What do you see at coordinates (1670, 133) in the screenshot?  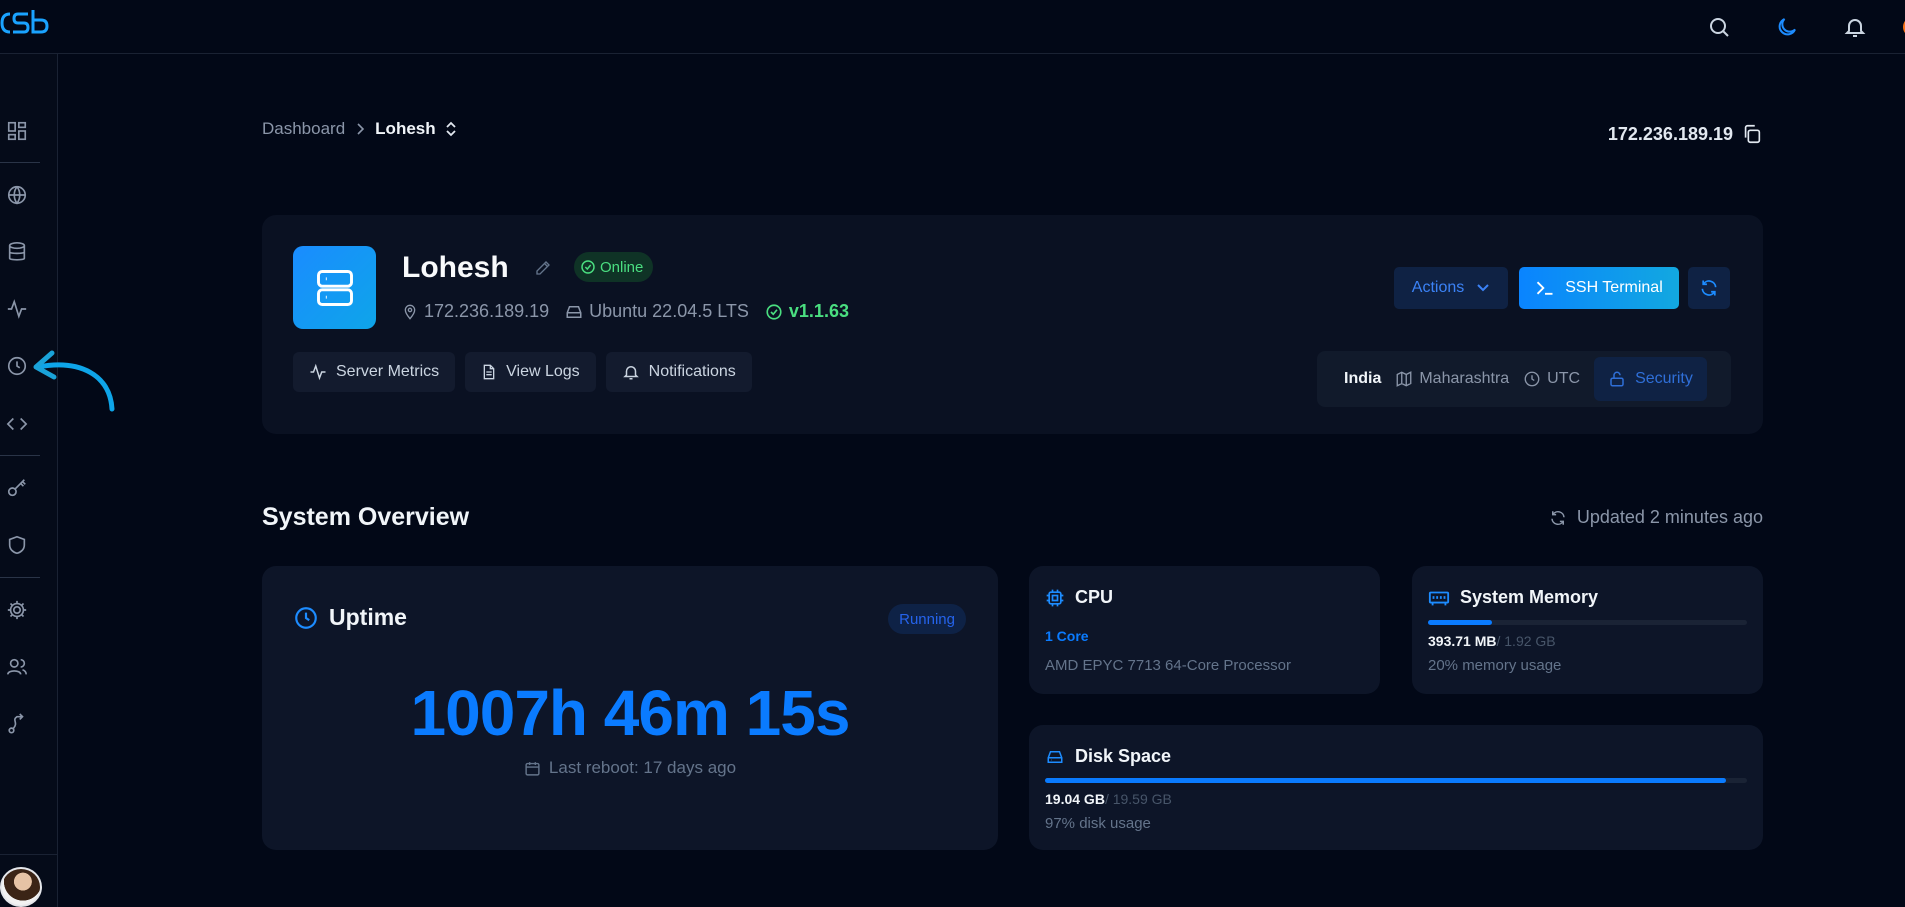 I see `ip-address-text: 172.236.189.19` at bounding box center [1670, 133].